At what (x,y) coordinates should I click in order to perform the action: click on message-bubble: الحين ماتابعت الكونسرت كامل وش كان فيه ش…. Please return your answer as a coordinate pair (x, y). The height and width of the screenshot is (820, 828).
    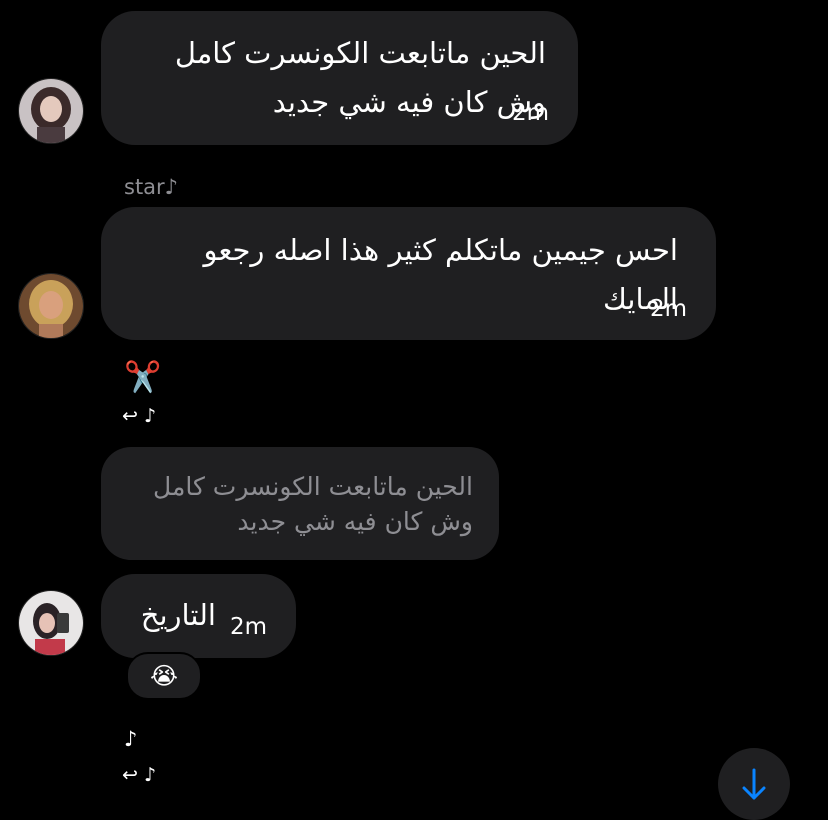
    Looking at the image, I should click on (339, 78).